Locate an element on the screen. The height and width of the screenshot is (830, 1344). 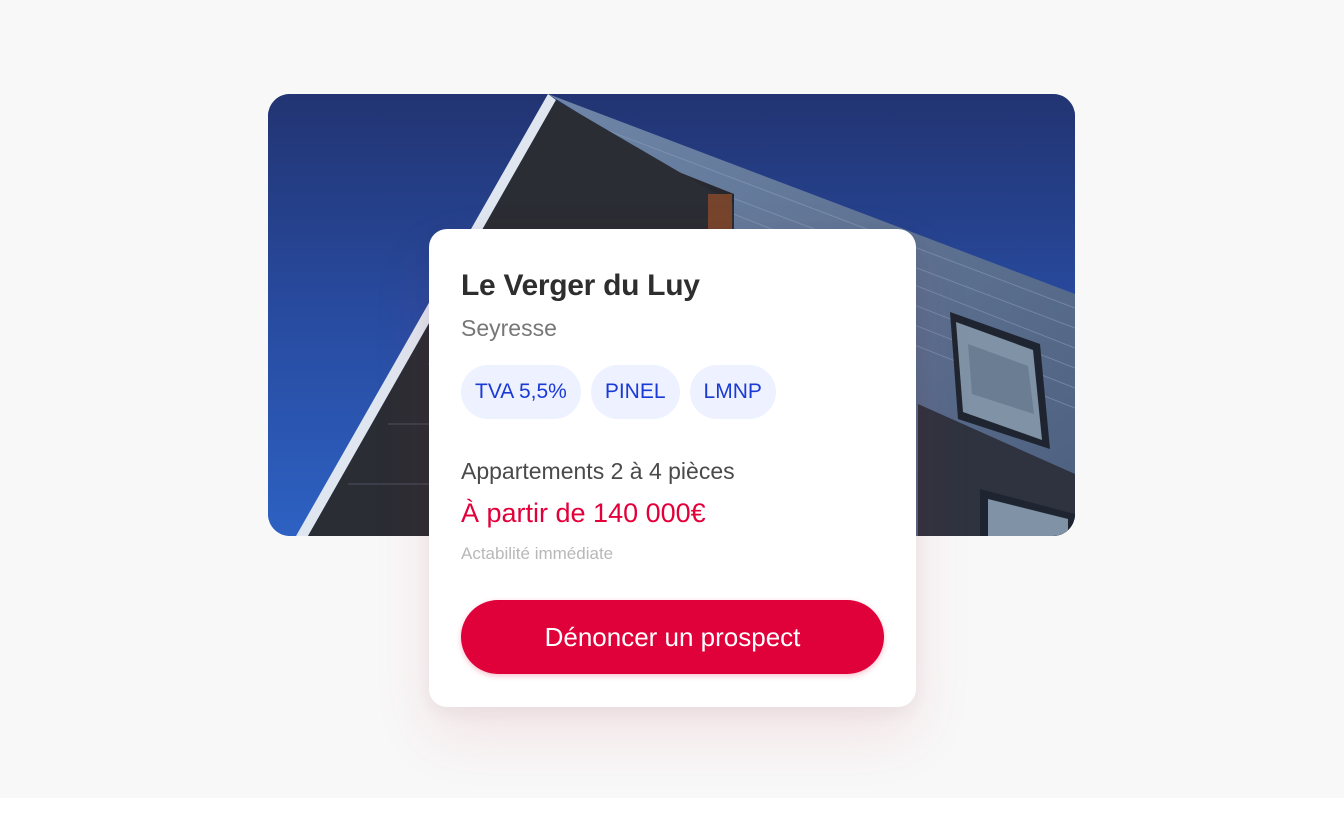
tag-tva: TVA 5,5% is located at coordinates (521, 392).